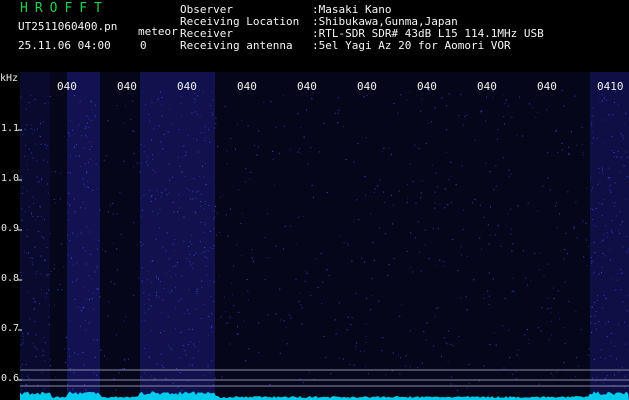 The image size is (629, 400). I want to click on y-tick-label: 0.8, so click(10, 278).